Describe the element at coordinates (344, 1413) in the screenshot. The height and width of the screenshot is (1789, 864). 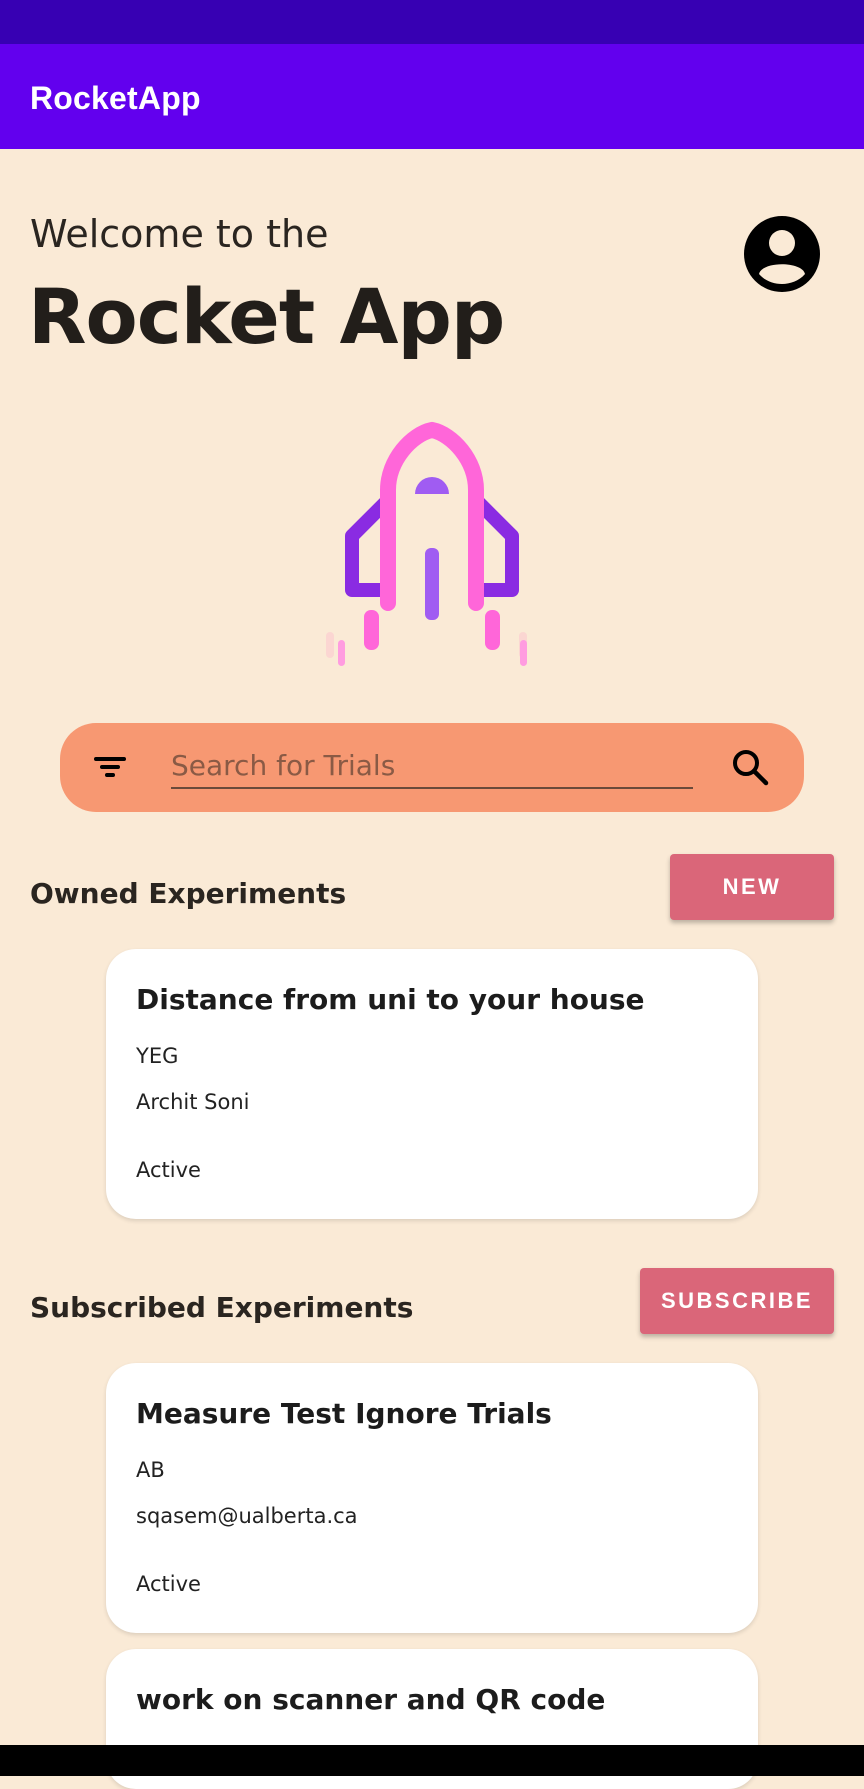
I see `experiment-title: Measure Test Ignore Trials` at that location.